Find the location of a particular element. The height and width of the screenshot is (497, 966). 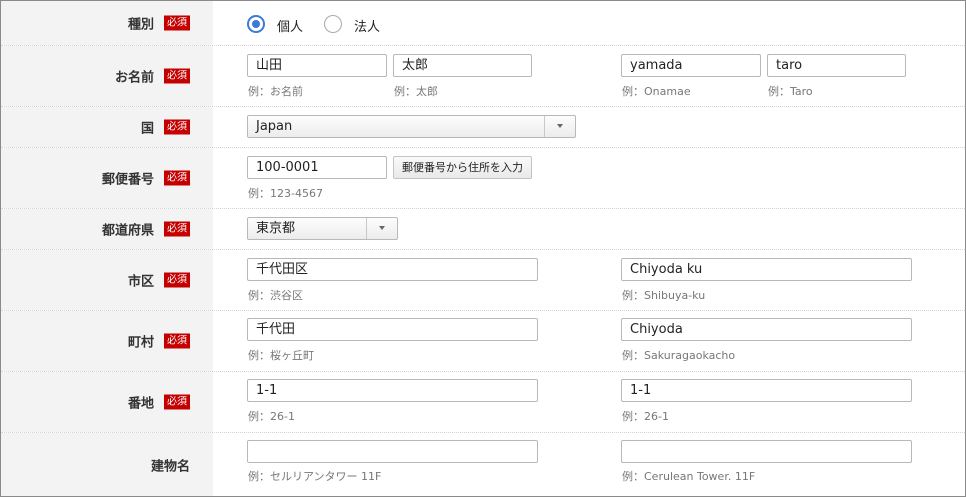

building-label: 建物名 is located at coordinates (170, 467).